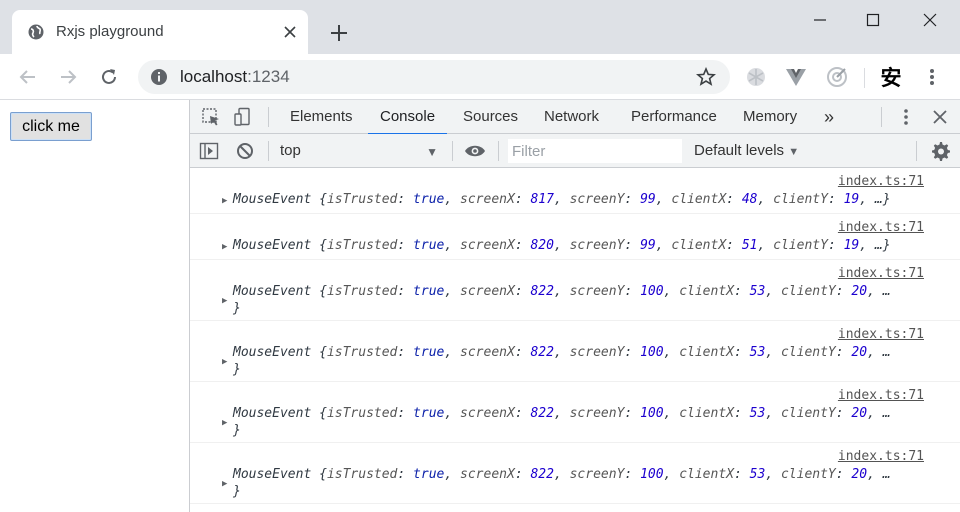 The height and width of the screenshot is (512, 960). What do you see at coordinates (800, 199) in the screenshot?
I see `prop-key: clientY` at bounding box center [800, 199].